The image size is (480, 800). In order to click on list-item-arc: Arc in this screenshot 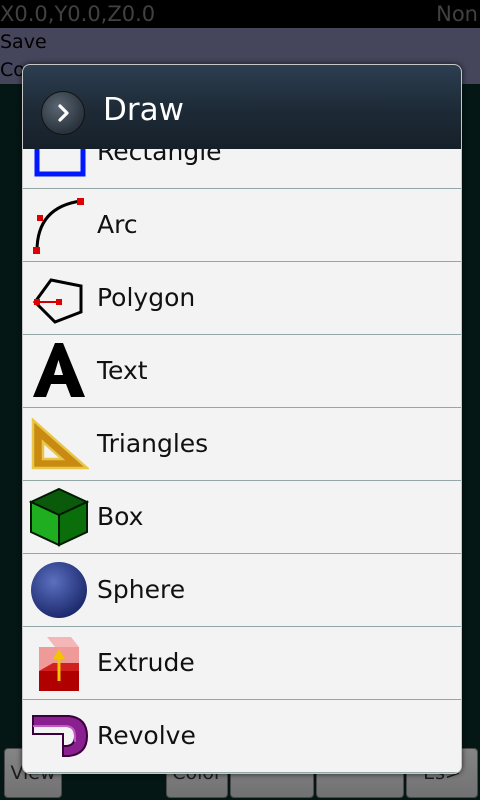, I will do `click(242, 225)`.